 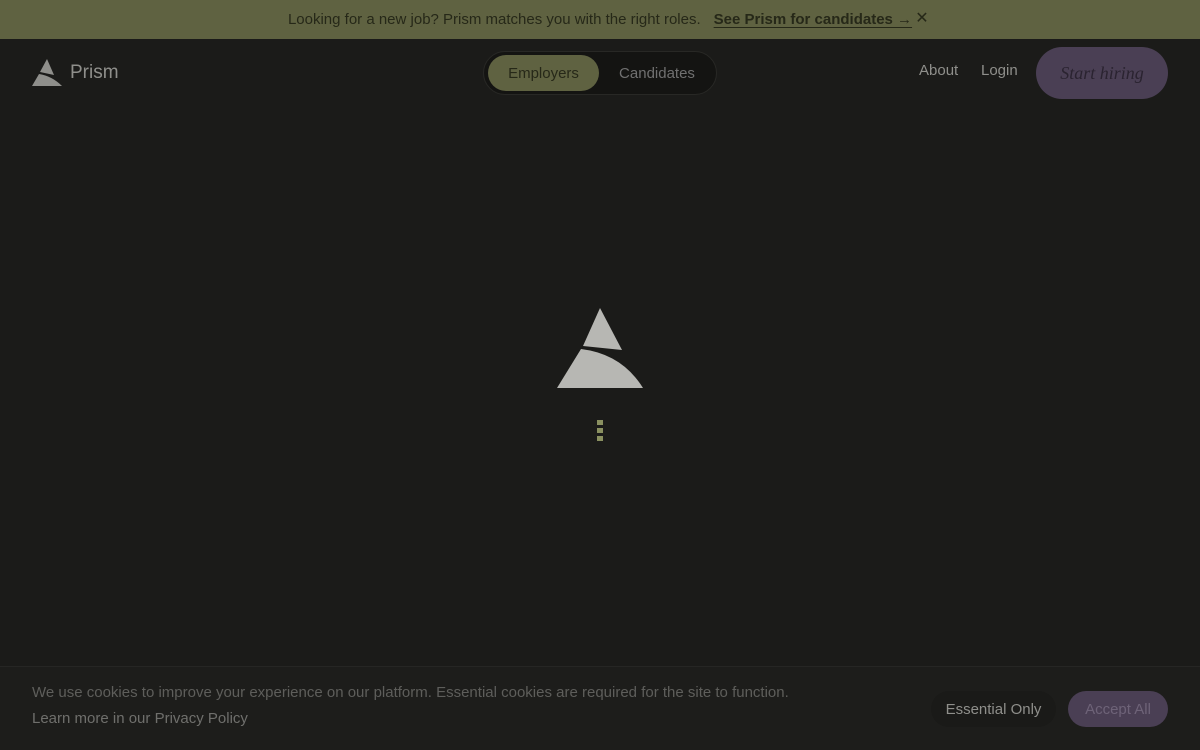 I want to click on accept-all-button: Accept All, so click(x=1118, y=709).